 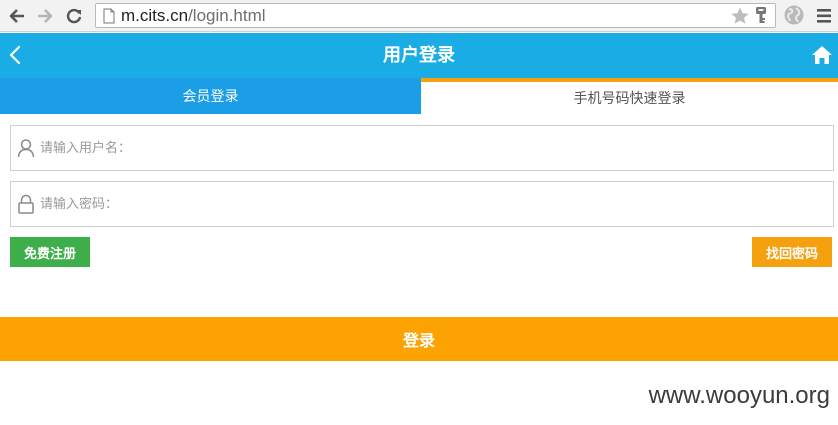 What do you see at coordinates (430, 204) in the screenshot?
I see `password-input` at bounding box center [430, 204].